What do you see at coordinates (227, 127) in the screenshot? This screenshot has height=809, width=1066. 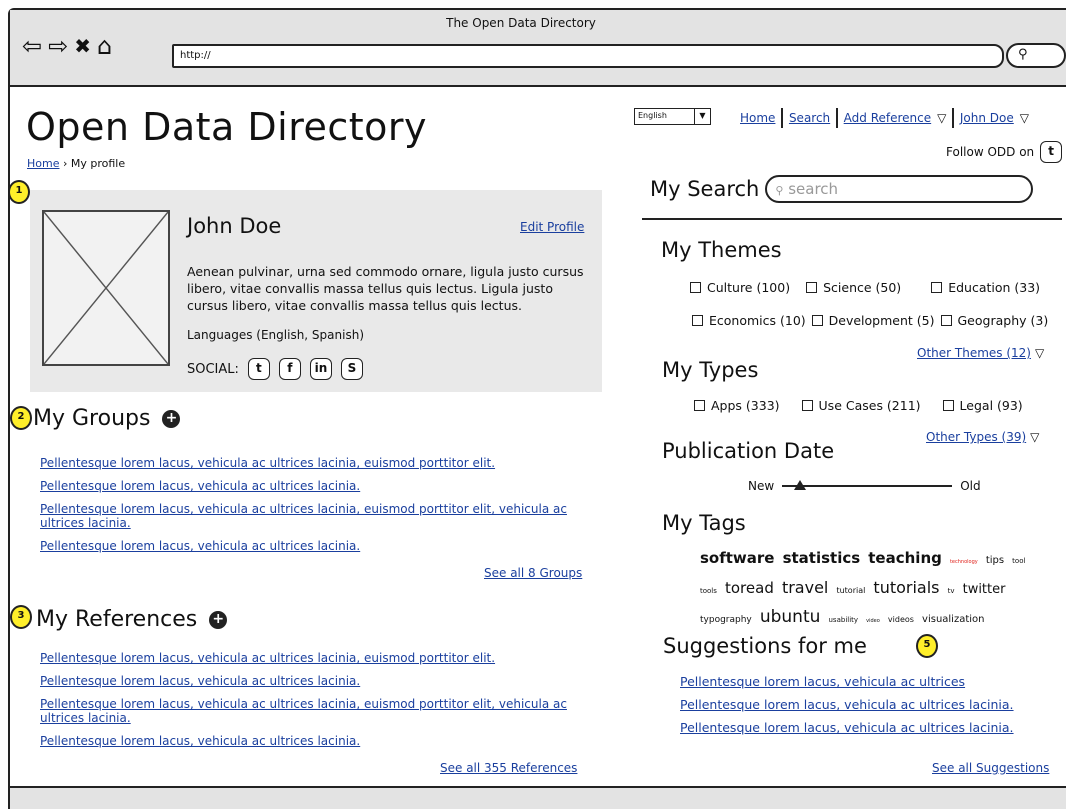 I see `page-title: Open Data Directory` at bounding box center [227, 127].